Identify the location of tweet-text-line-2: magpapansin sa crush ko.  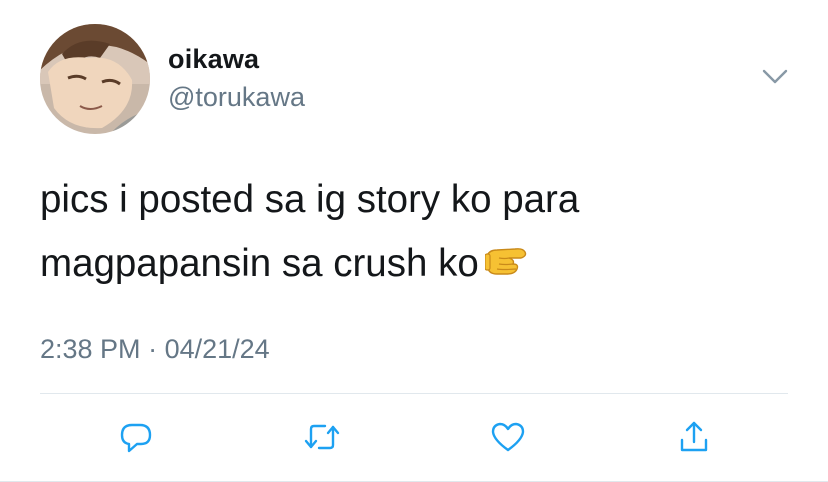
(410, 264).